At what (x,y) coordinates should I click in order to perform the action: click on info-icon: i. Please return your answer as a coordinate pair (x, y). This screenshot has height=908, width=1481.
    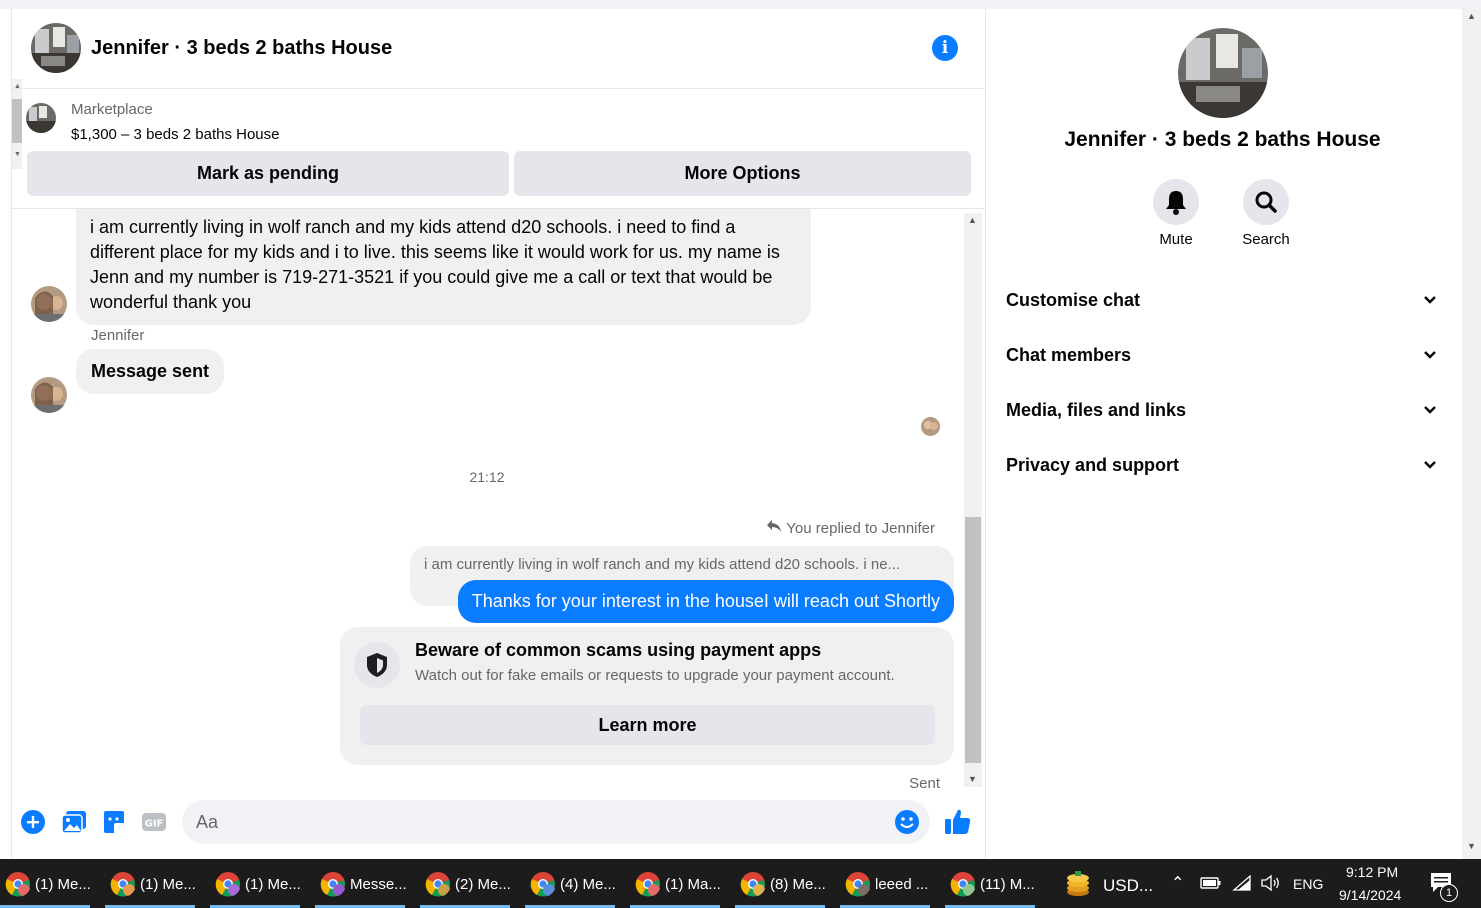
    Looking at the image, I should click on (945, 48).